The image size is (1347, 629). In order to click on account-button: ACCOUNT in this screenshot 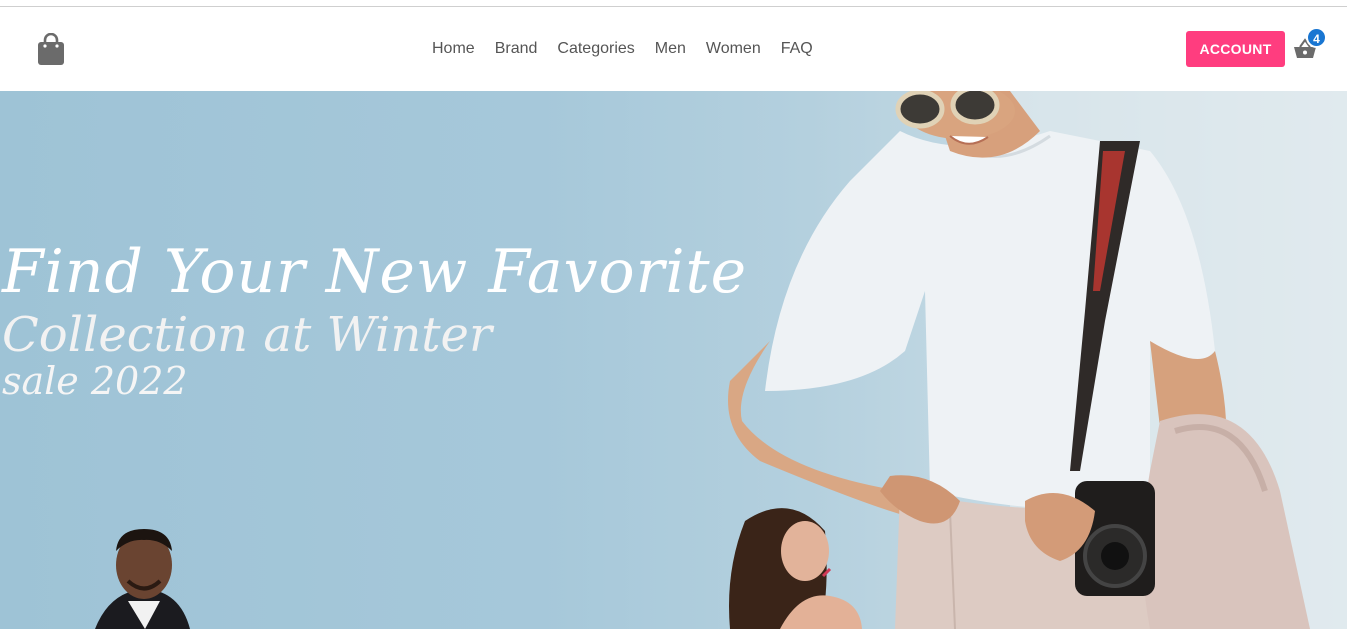, I will do `click(1235, 49)`.